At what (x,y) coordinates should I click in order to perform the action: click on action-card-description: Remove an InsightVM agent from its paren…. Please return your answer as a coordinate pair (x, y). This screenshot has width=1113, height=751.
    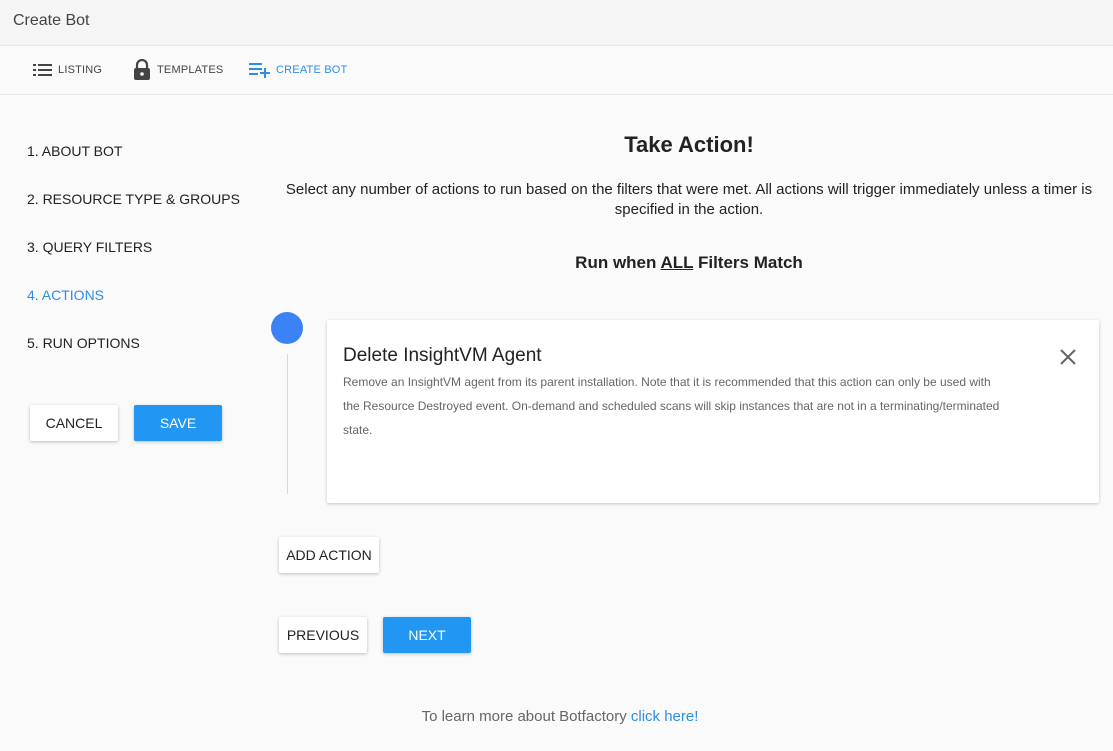
    Looking at the image, I should click on (671, 406).